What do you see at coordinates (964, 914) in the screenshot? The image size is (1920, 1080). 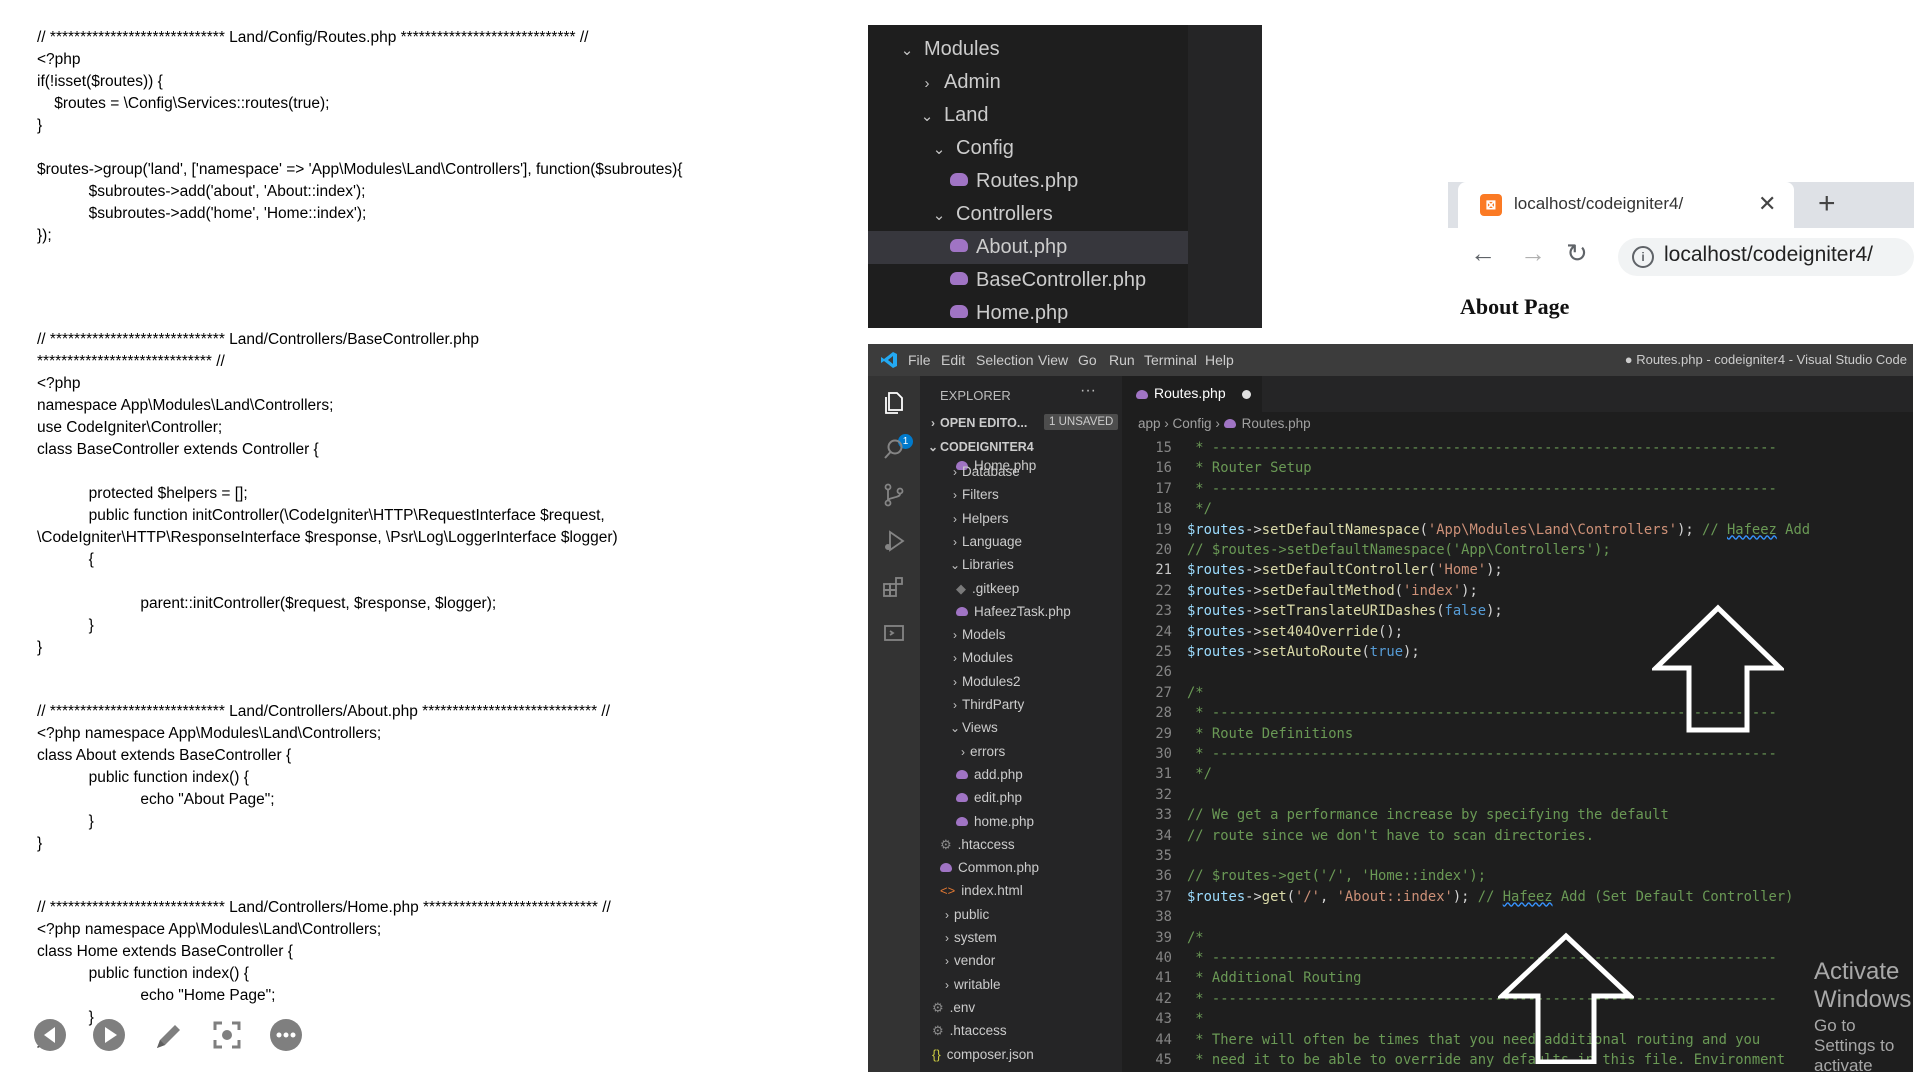 I see `sidebar-item: › public` at bounding box center [964, 914].